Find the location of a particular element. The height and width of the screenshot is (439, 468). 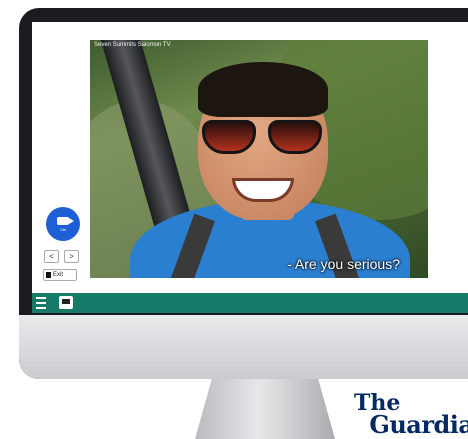

monitor-chin is located at coordinates (243, 347).